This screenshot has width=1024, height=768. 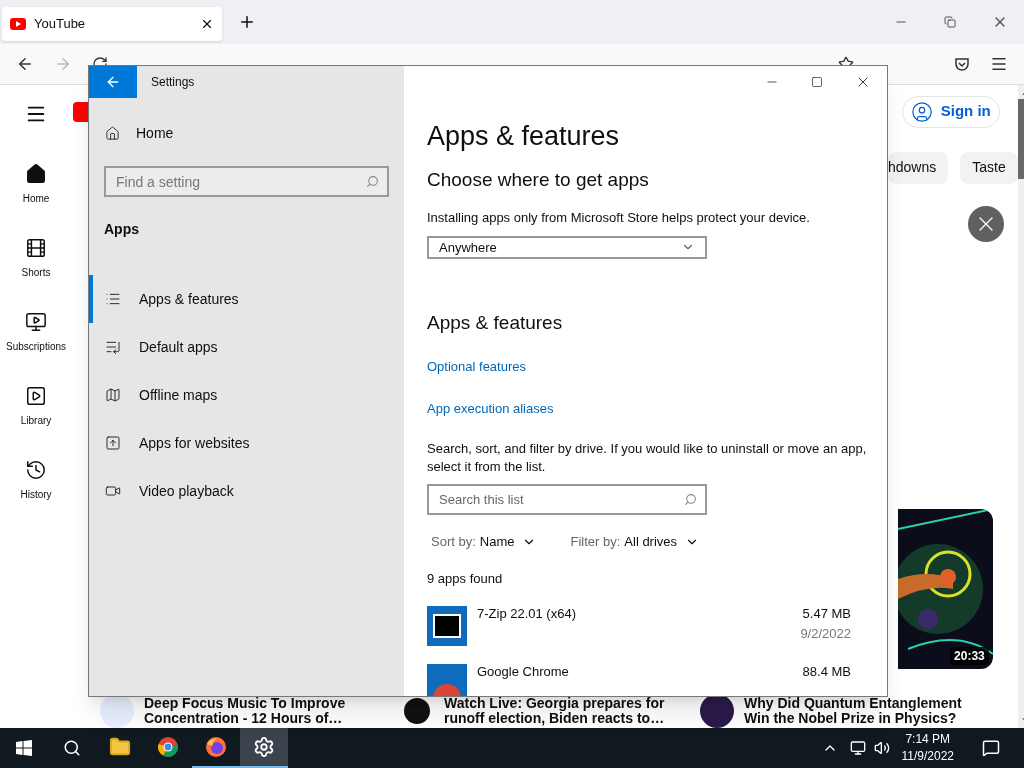 I want to click on section-heading: Apps, so click(x=122, y=229).